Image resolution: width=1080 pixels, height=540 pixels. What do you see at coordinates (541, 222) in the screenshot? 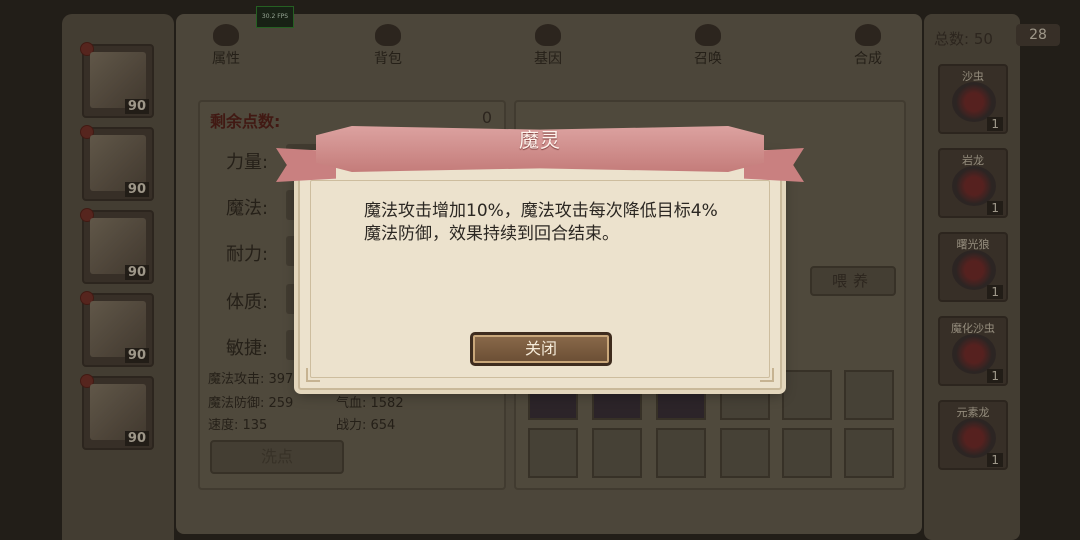
I see `skill-description: 魔法攻击增加10%，魔法攻击每次降低目标4%魔法防御，效果持续到回合结束。` at bounding box center [541, 222].